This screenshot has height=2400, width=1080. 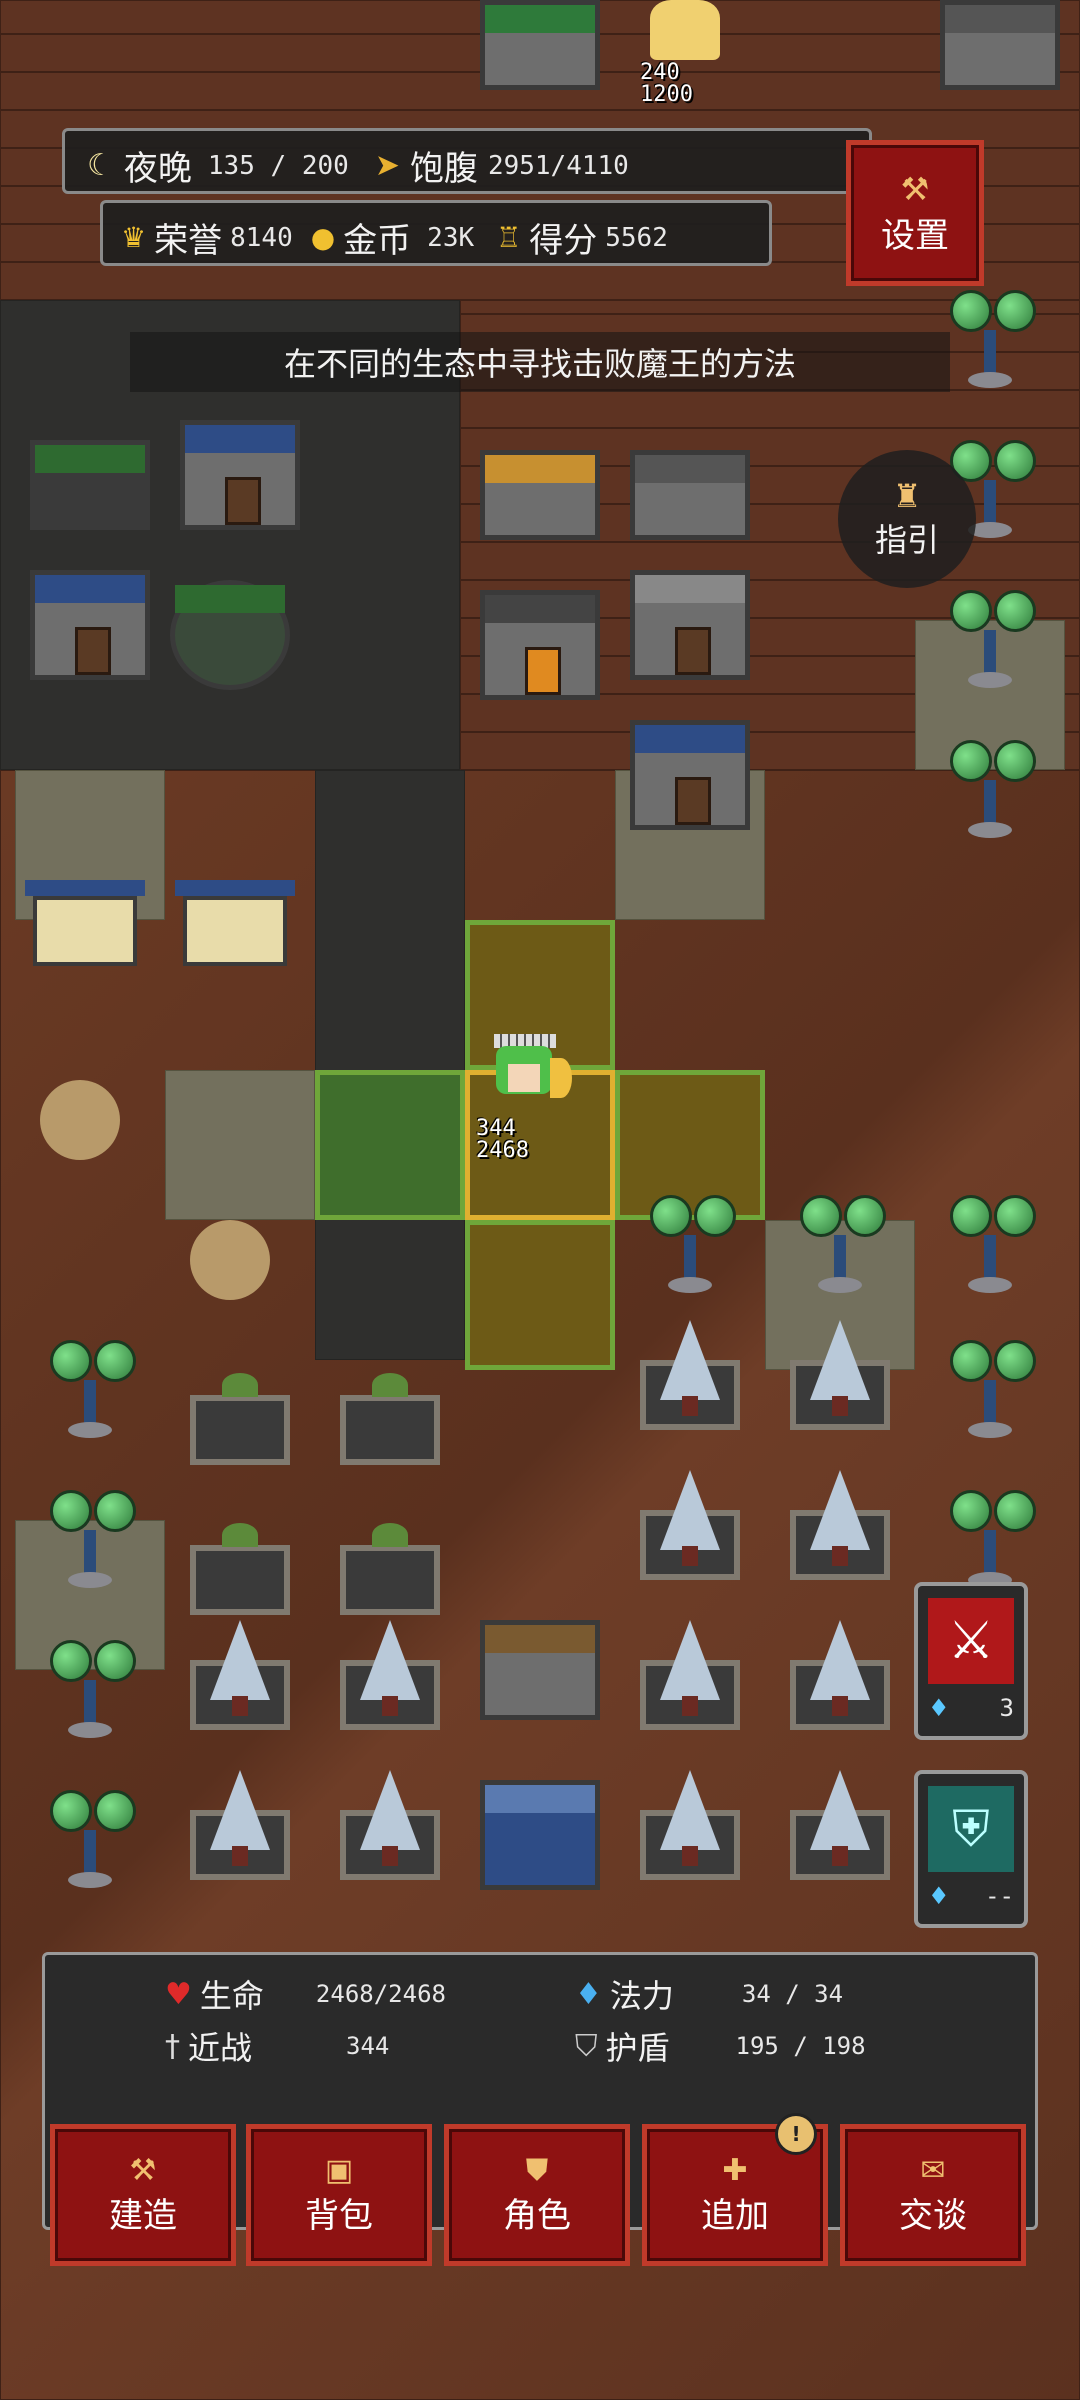 I want to click on tree-planter, so click(x=90, y=485).